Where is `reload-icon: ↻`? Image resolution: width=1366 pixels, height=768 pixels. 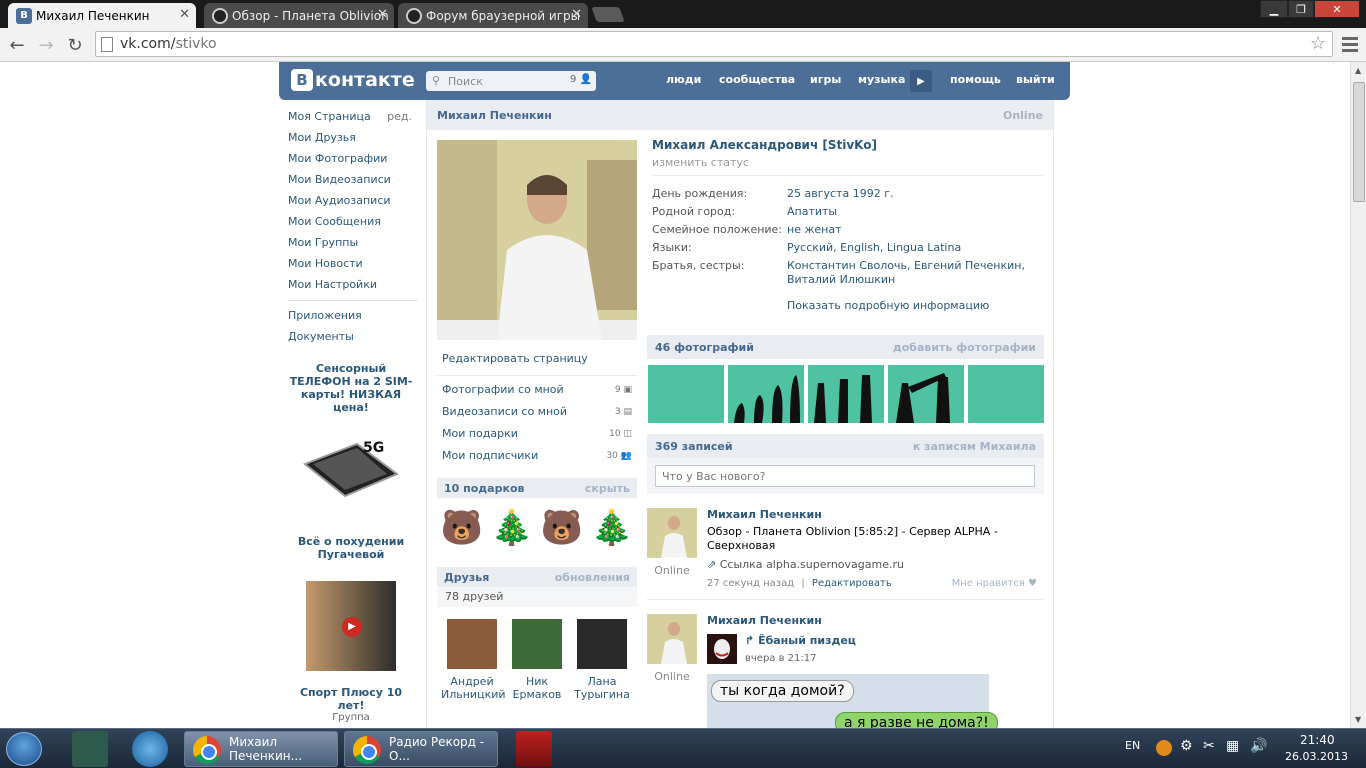 reload-icon: ↻ is located at coordinates (75, 45).